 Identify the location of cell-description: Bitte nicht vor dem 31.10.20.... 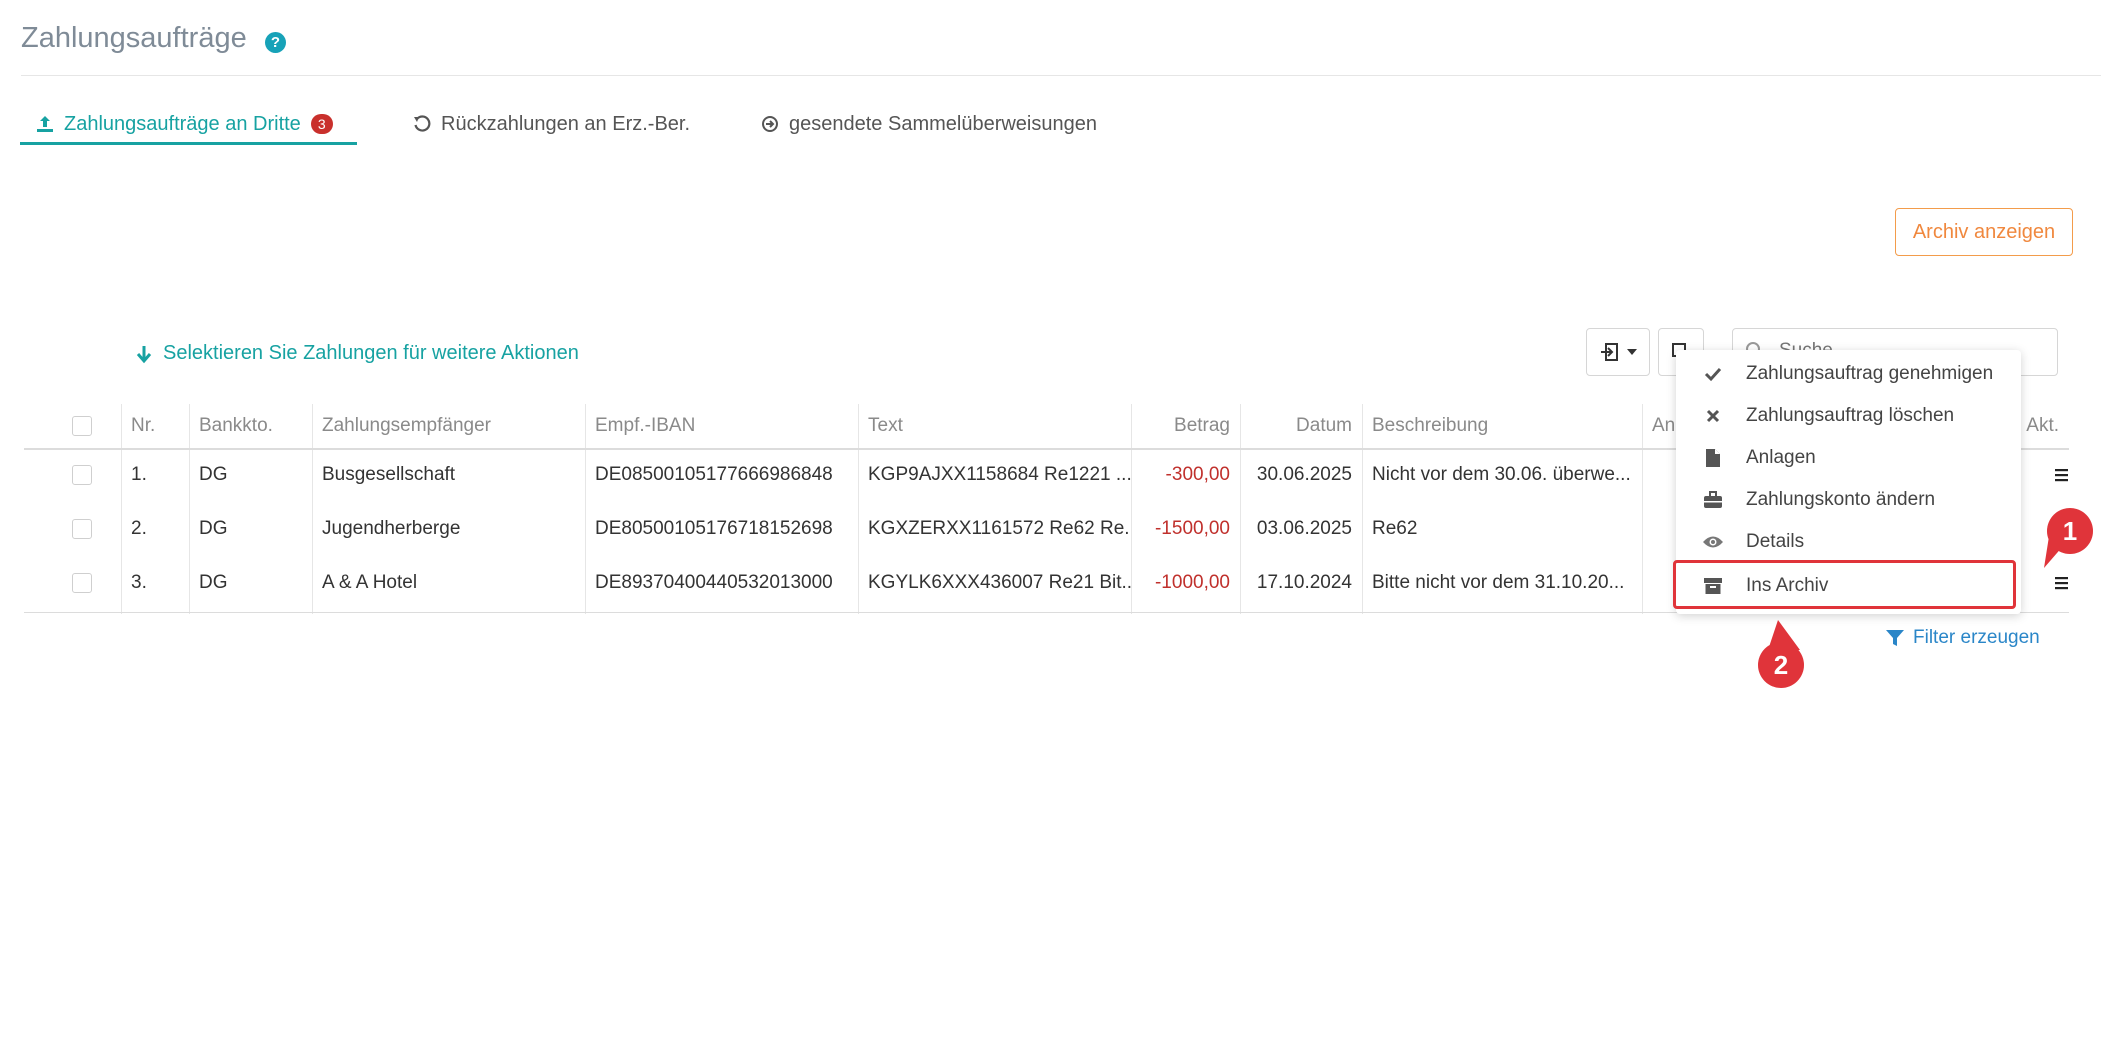
(1498, 582).